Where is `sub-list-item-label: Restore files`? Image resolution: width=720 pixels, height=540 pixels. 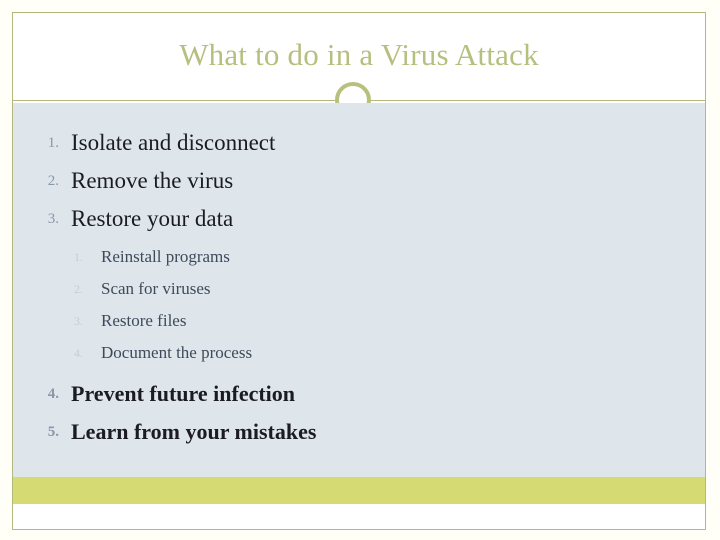 sub-list-item-label: Restore files is located at coordinates (144, 320).